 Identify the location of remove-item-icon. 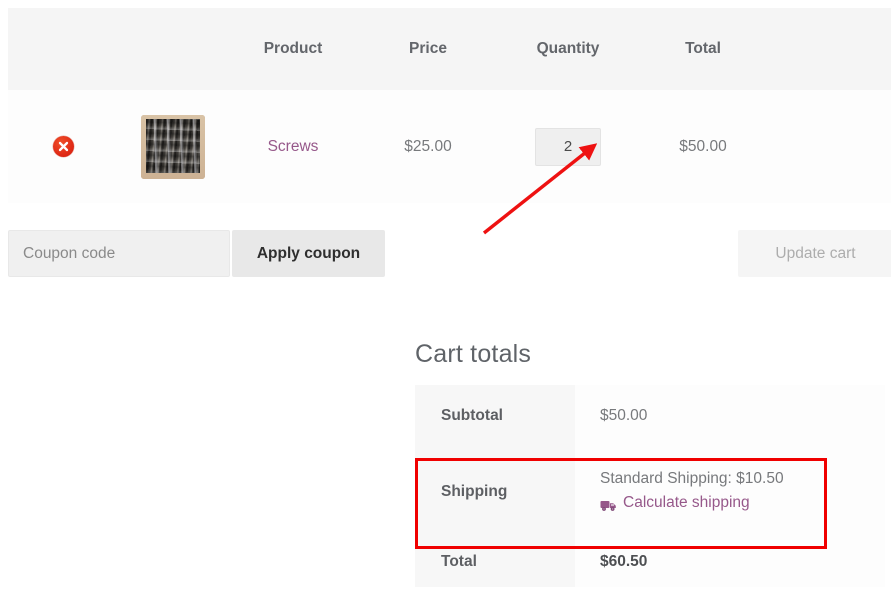
(63, 146).